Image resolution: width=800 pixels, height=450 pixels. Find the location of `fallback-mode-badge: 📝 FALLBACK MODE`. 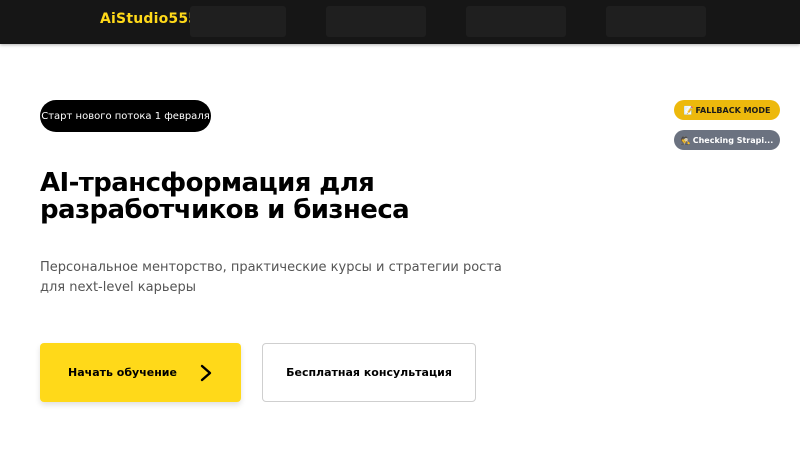

fallback-mode-badge: 📝 FALLBACK MODE is located at coordinates (727, 110).